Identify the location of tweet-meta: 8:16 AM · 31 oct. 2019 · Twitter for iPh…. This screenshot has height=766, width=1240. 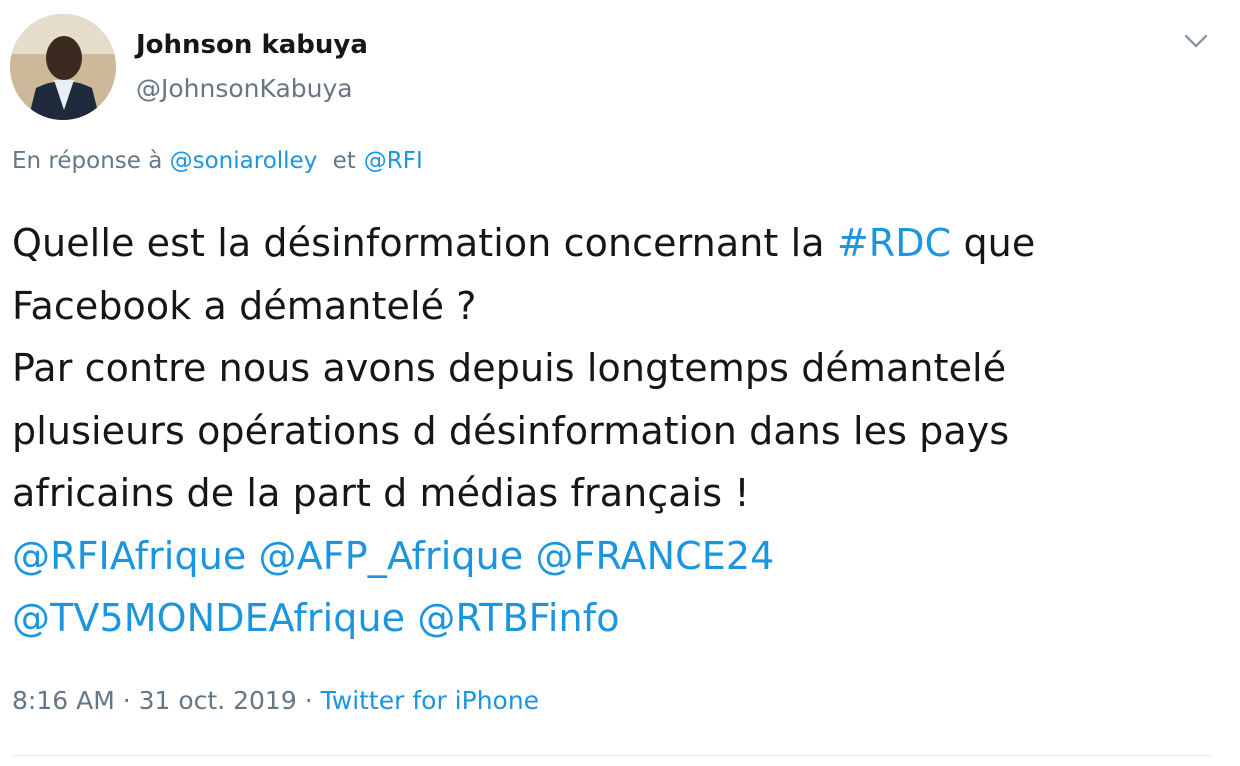
(275, 700).